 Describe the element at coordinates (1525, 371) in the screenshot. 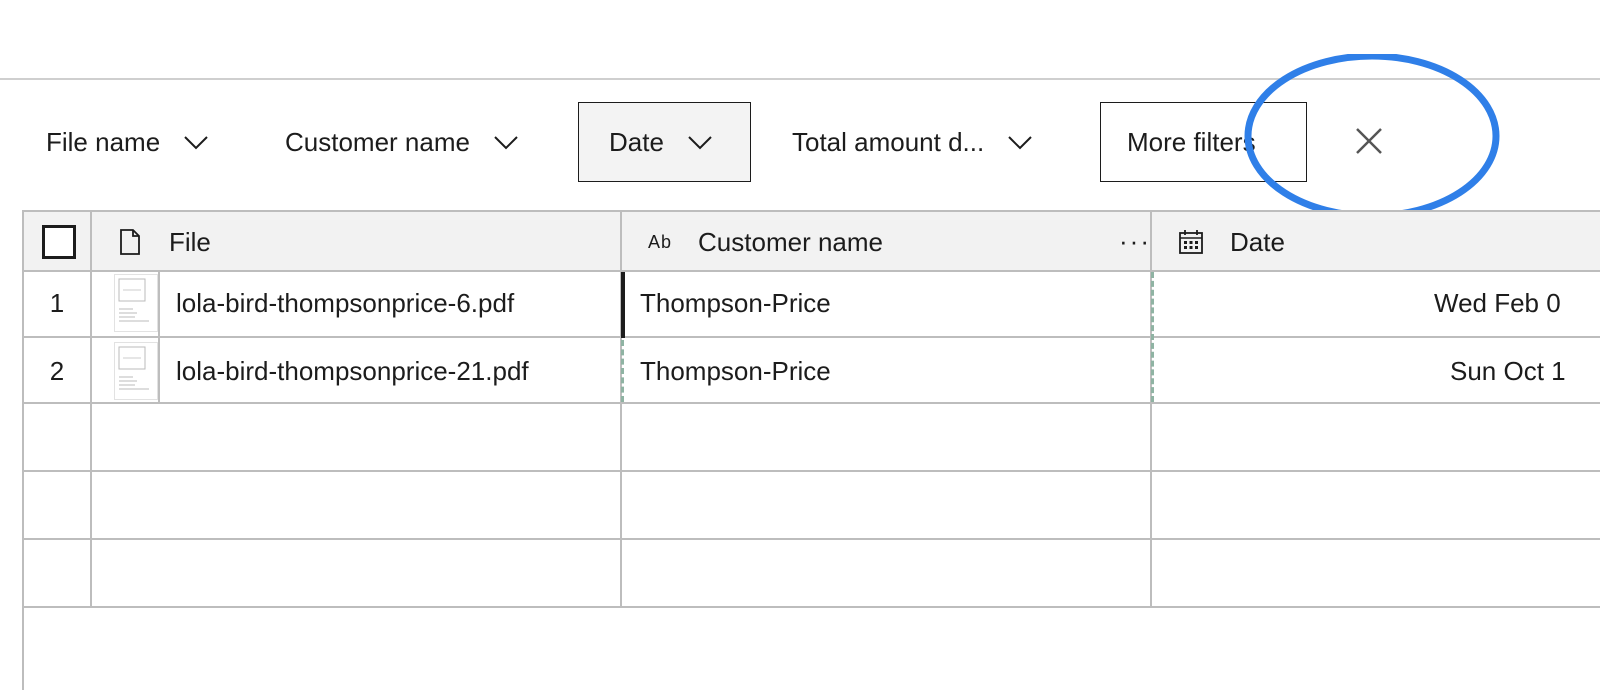

I see `date-cell: Sun Oct 1` at that location.